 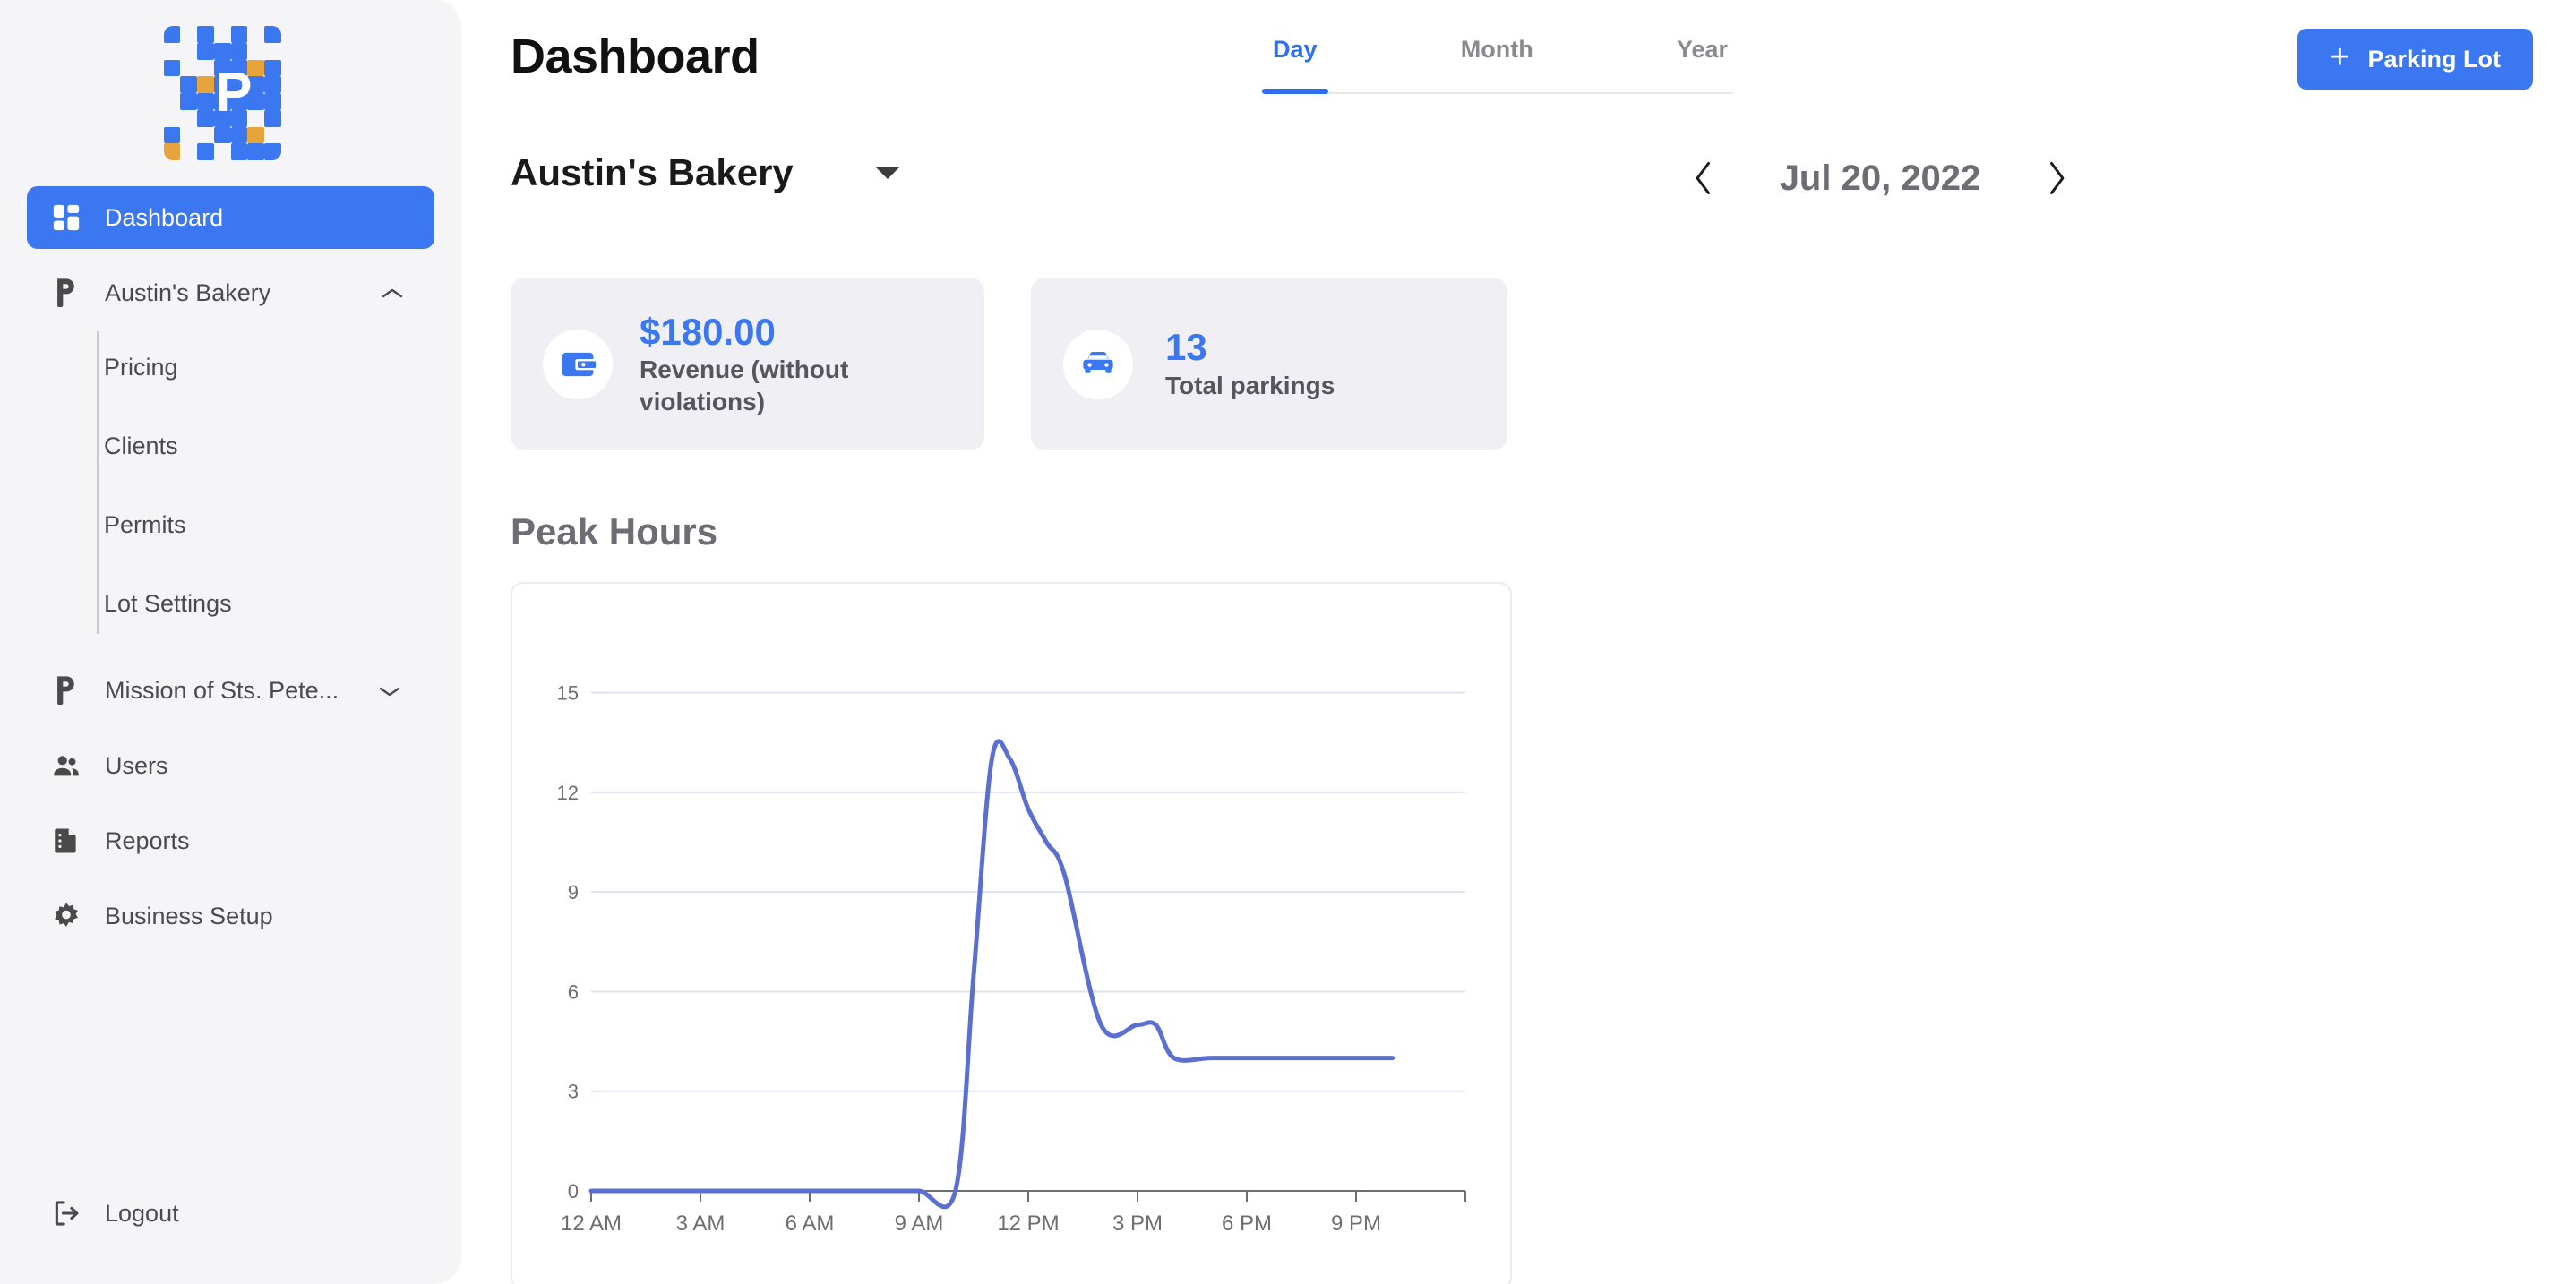 I want to click on current-date-label: Jul 20, 2022, so click(x=1880, y=178).